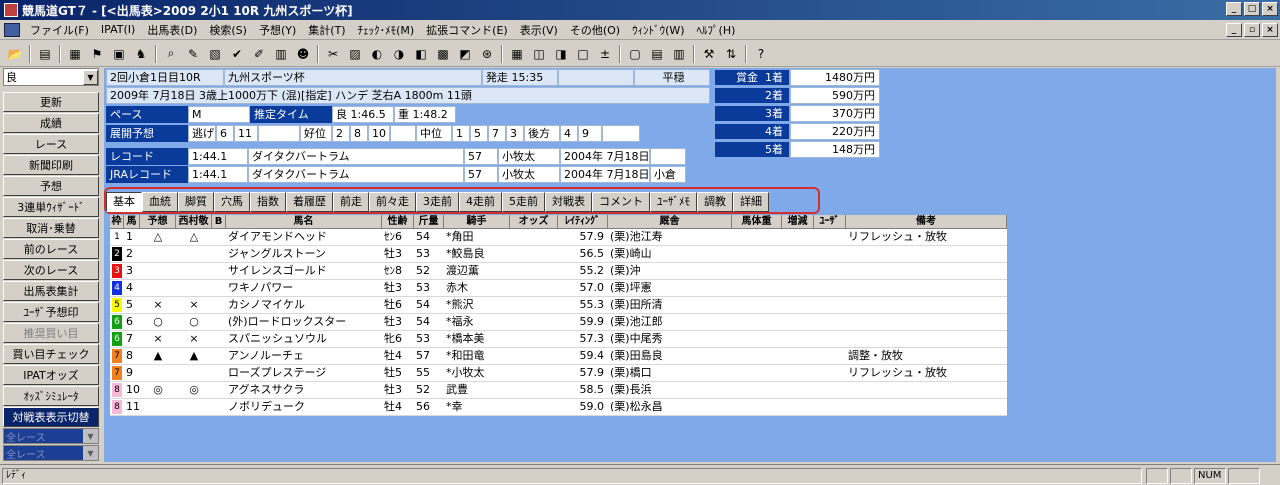  Describe the element at coordinates (558, 407) in the screenshot. I see `table-row: 8 11 ノボリデューク 牡4 56 *幸 59.0 (栗)松永昌` at that location.